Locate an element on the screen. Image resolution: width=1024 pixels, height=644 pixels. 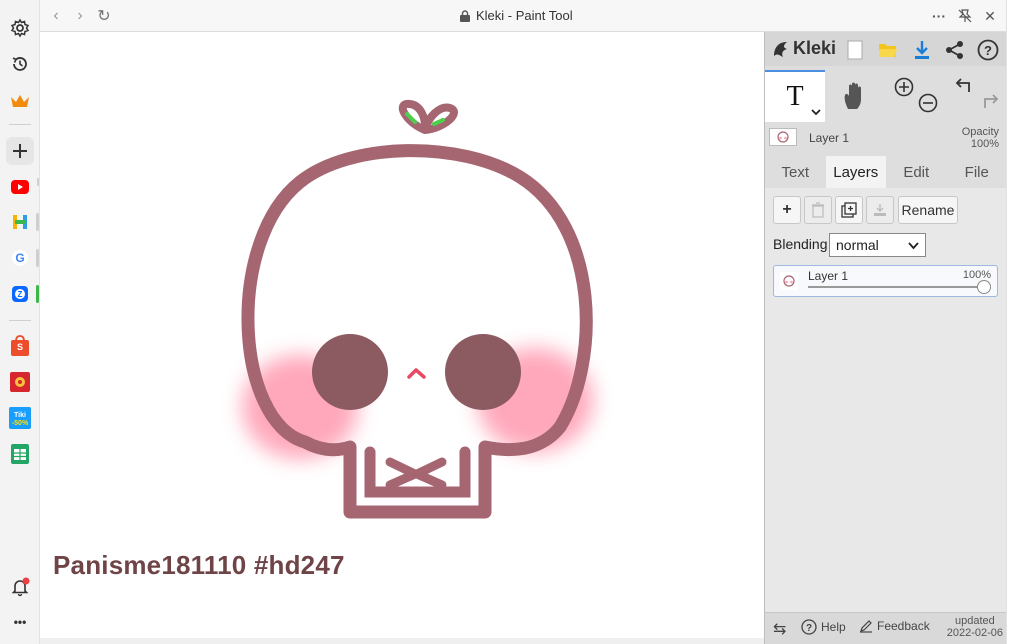
hand-tool-button is located at coordinates (855, 96).